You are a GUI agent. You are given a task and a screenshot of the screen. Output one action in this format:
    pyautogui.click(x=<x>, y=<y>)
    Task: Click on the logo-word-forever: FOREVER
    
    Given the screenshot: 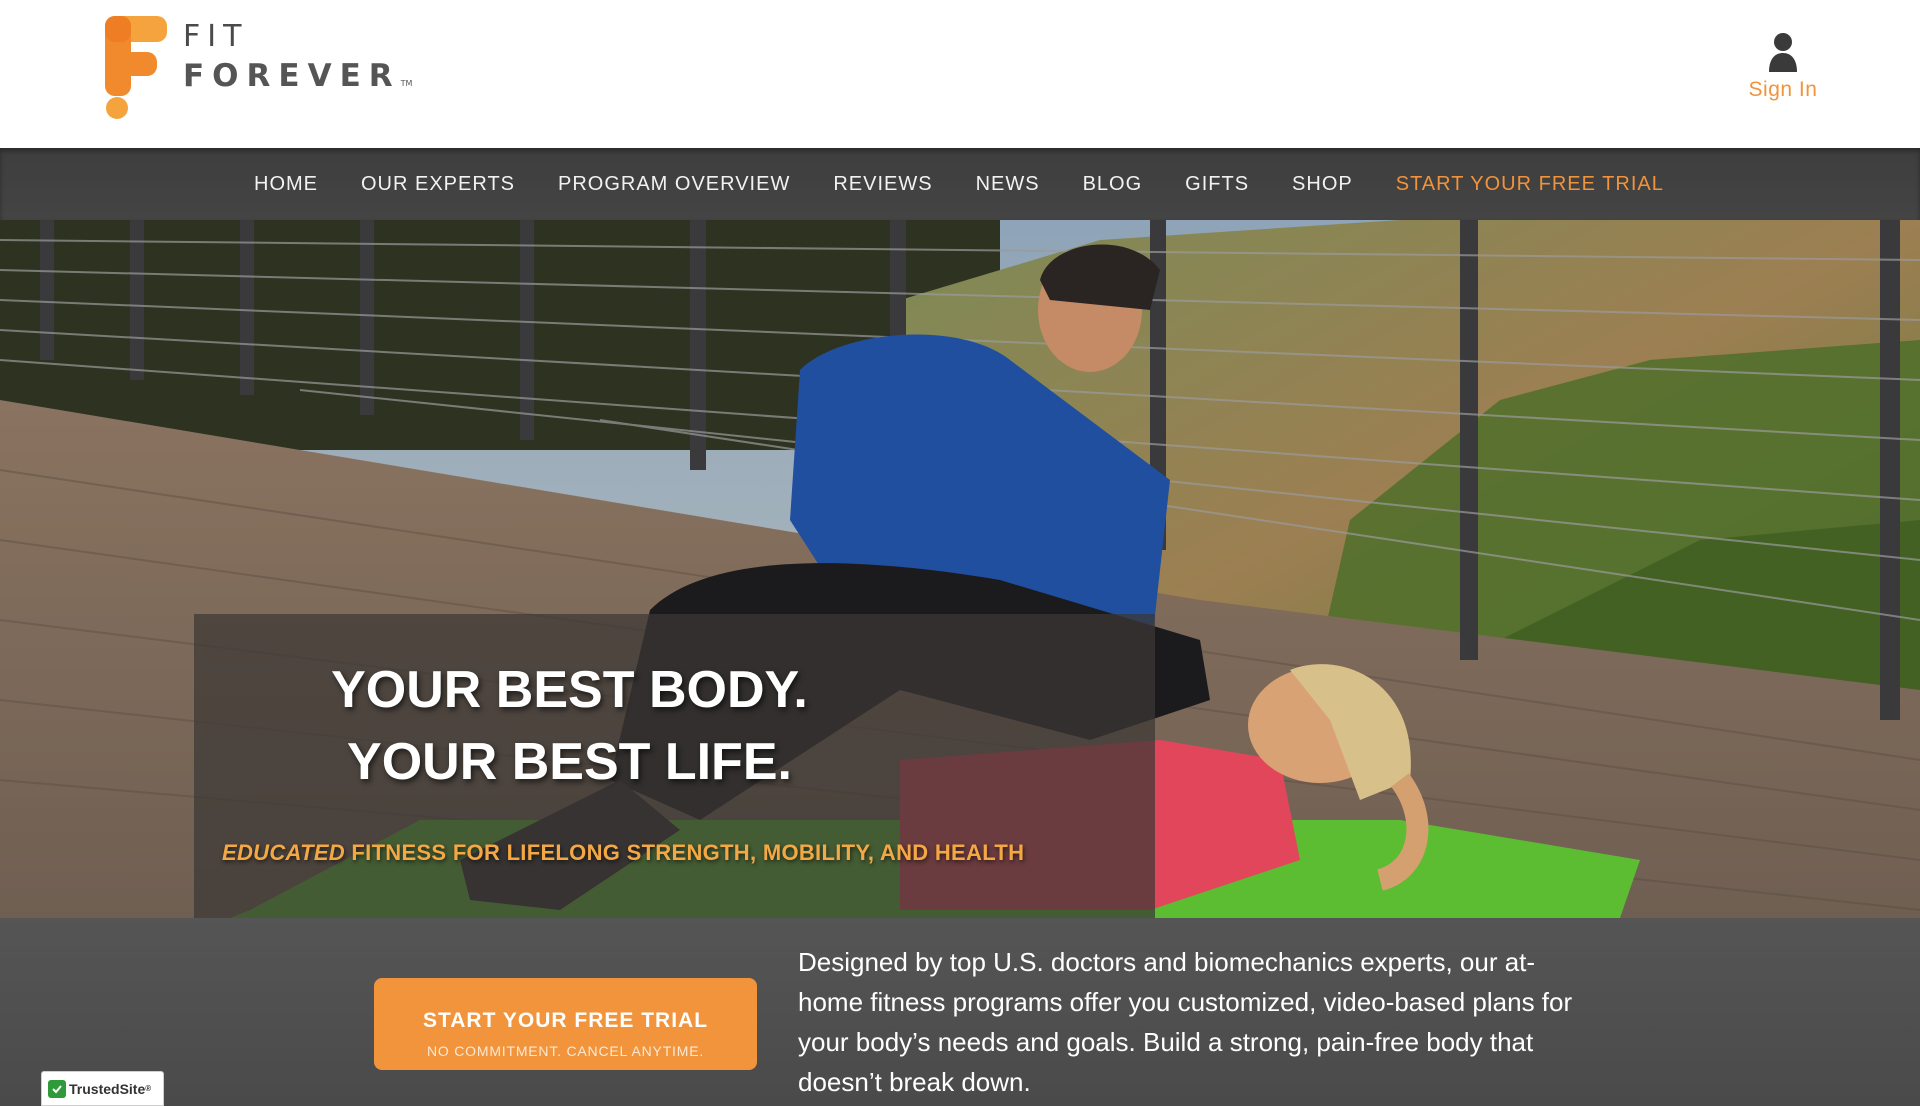 What is the action you would take?
    pyautogui.click(x=292, y=76)
    